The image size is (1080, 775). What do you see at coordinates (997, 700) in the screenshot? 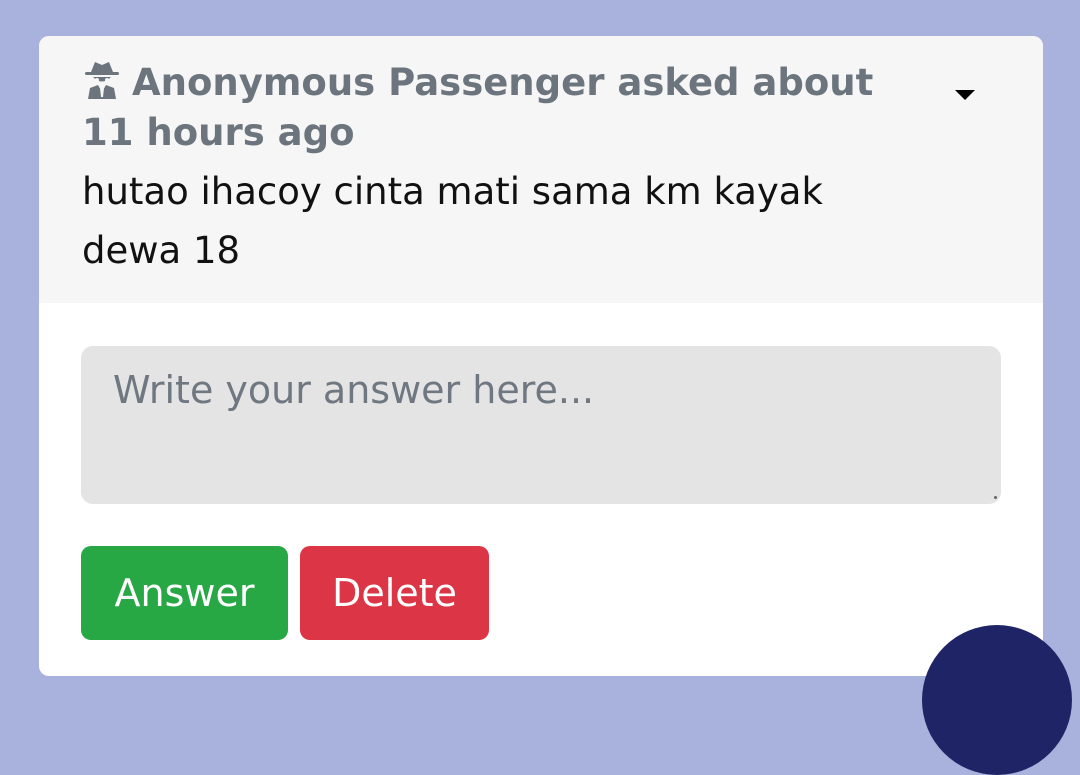
I see `floating-action-button` at bounding box center [997, 700].